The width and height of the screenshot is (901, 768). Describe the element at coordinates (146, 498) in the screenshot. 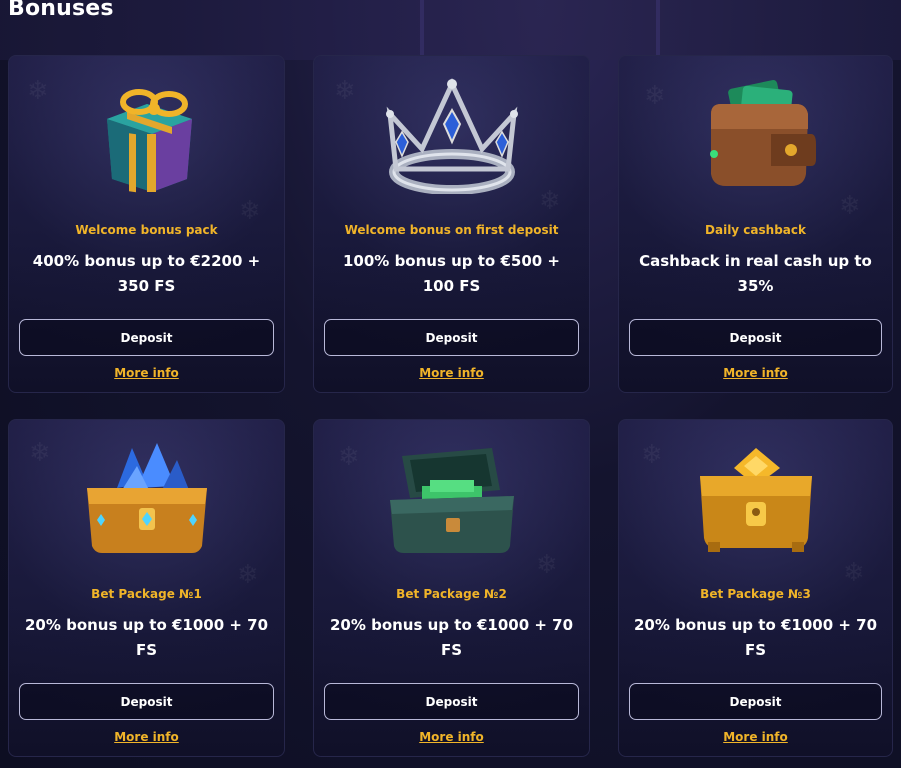

I see `crystal-chest-icon` at that location.